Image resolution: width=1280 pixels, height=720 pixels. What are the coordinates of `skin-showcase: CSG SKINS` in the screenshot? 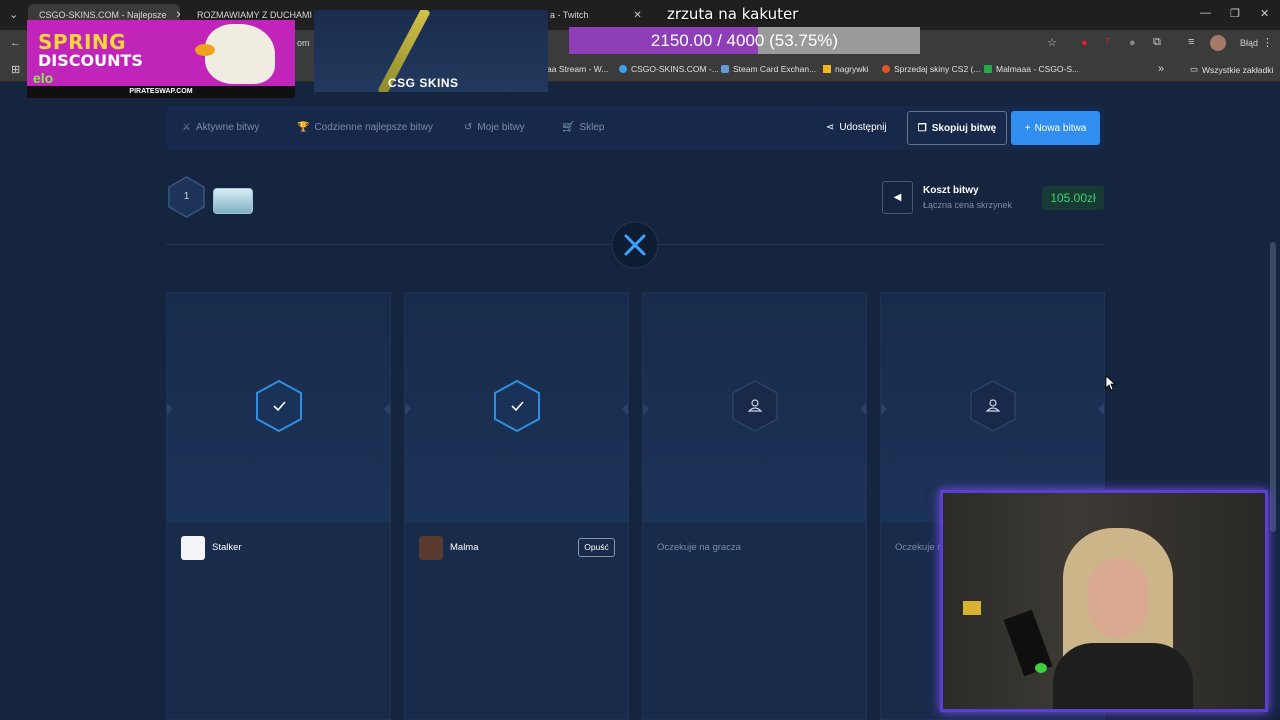 It's located at (431, 51).